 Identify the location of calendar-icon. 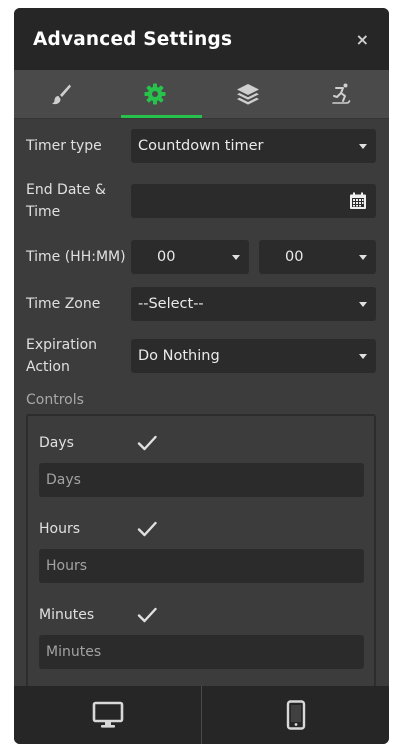
(358, 201).